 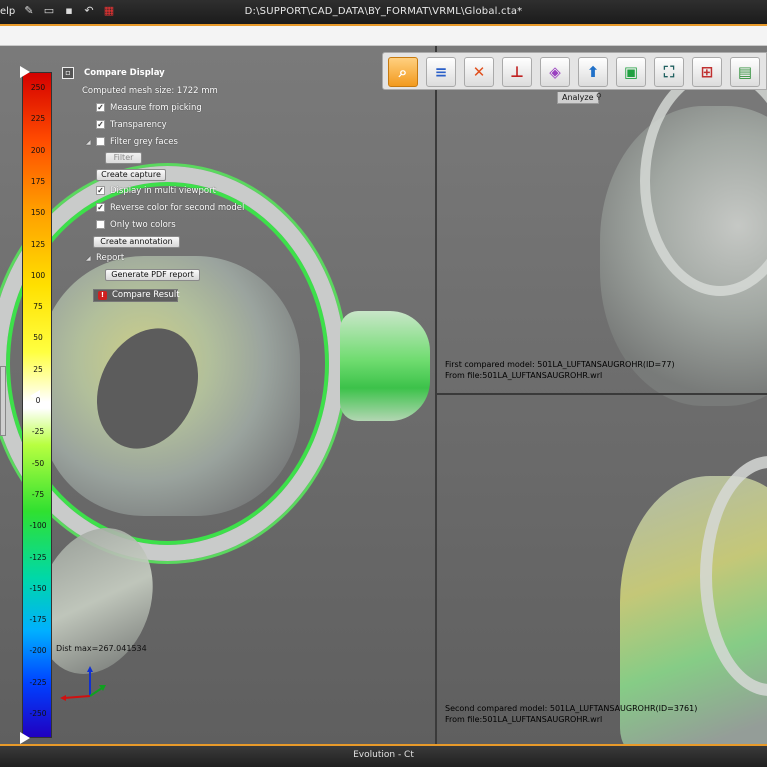 I want to click on filter-grey-option: ◢ Filter grey faces, so click(x=132, y=144).